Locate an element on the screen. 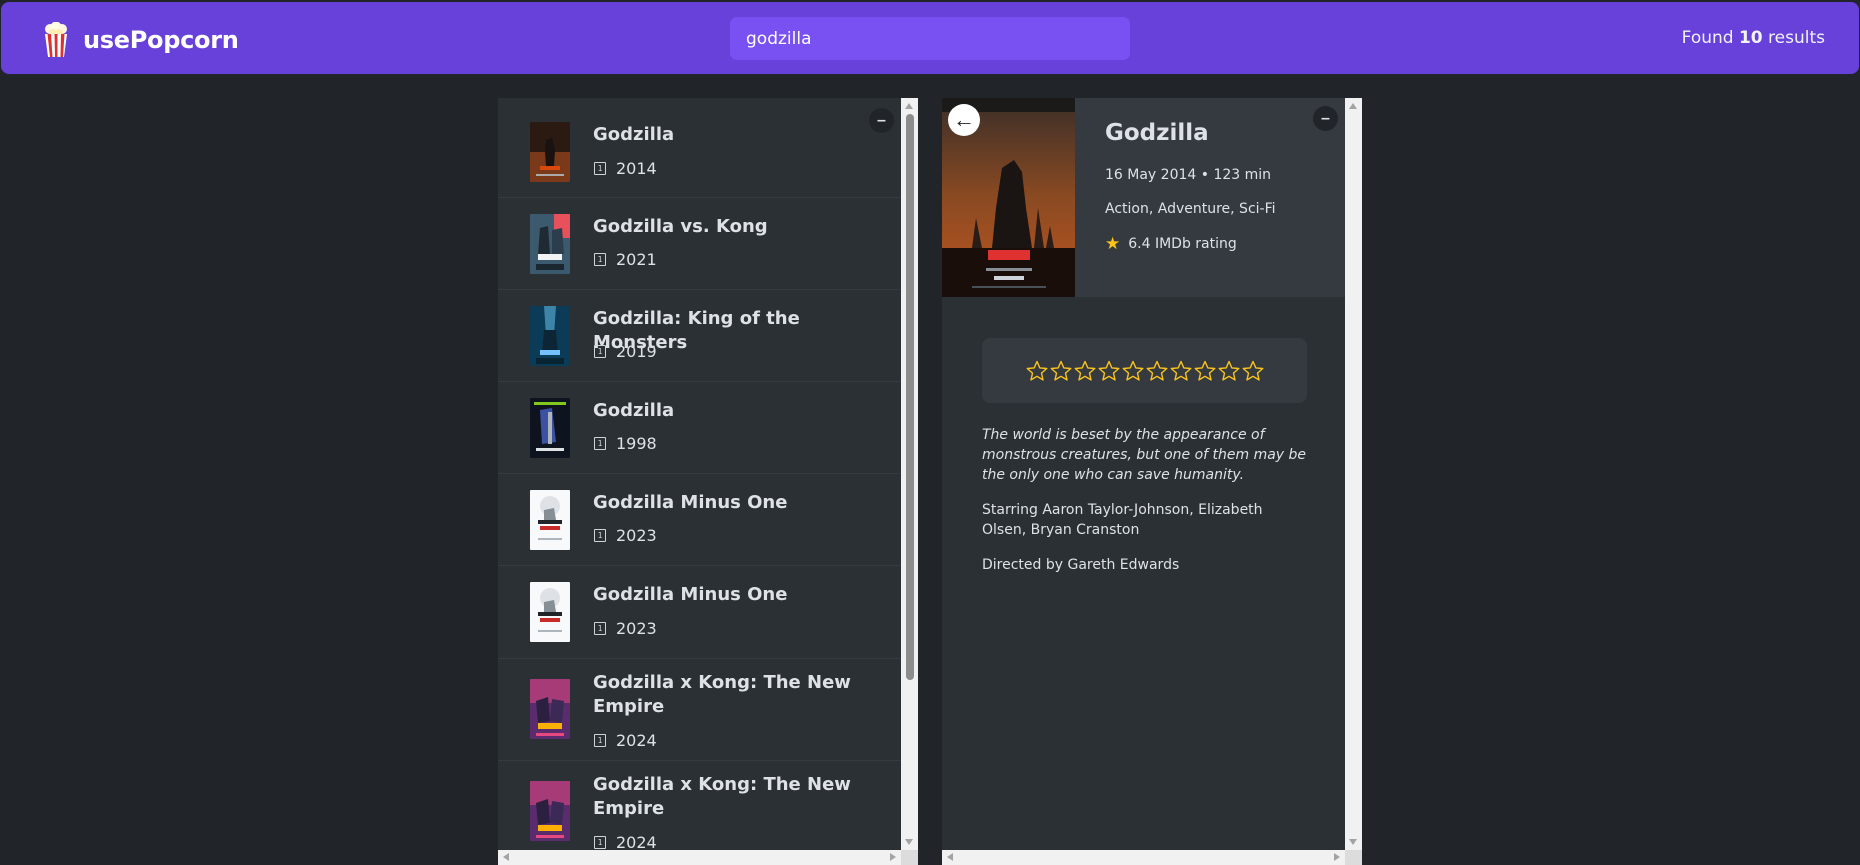 Image resolution: width=1860 pixels, height=865 pixels. movie-year: 2024 is located at coordinates (636, 740).